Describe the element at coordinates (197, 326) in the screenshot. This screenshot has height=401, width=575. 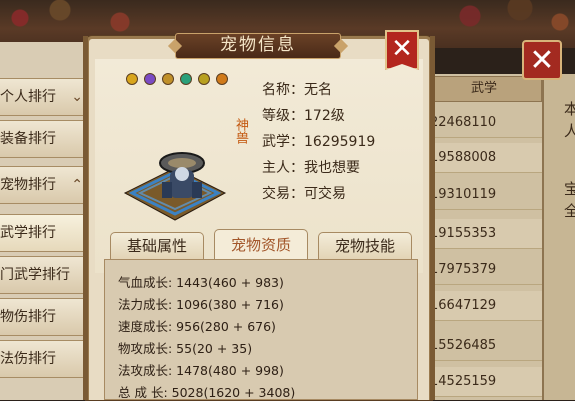
I see `stat-speed-growth: 速度成长: 956(280 + 676)` at that location.